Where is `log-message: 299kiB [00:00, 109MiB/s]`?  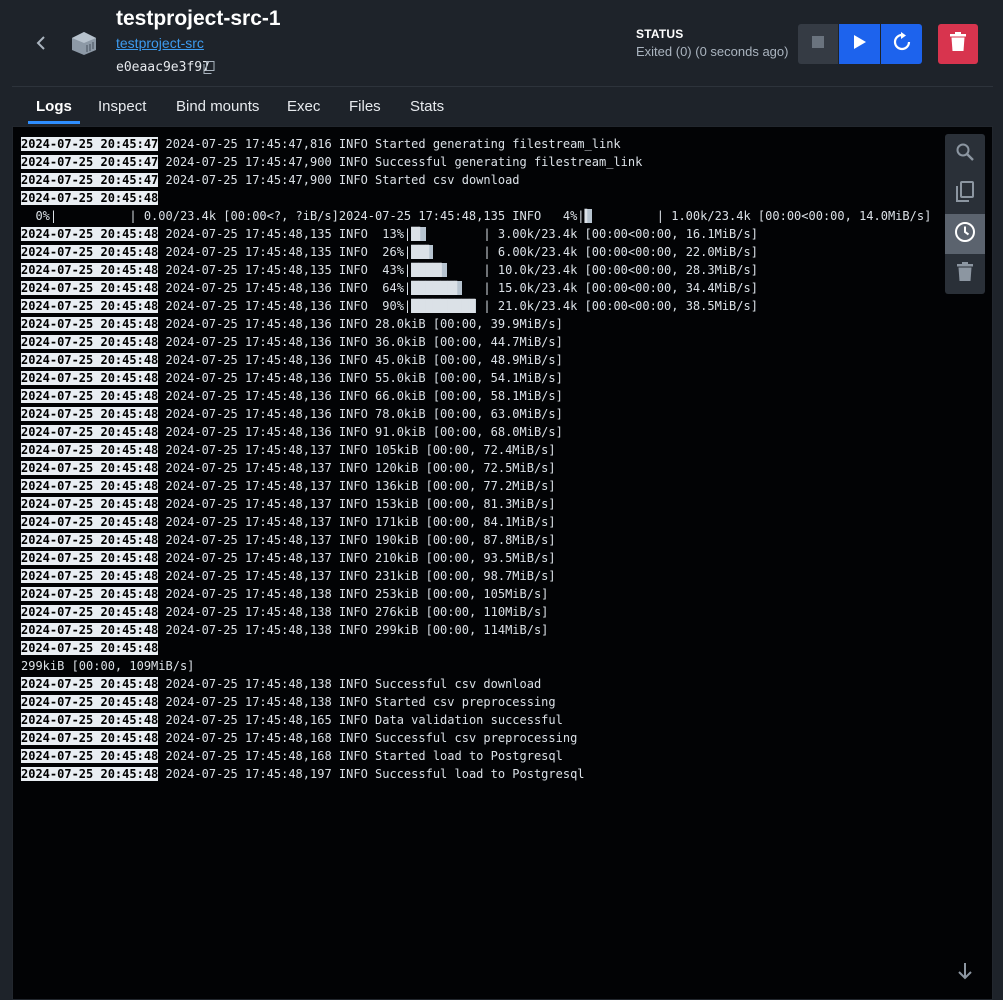
log-message: 299kiB [00:00, 109MiB/s] is located at coordinates (108, 666).